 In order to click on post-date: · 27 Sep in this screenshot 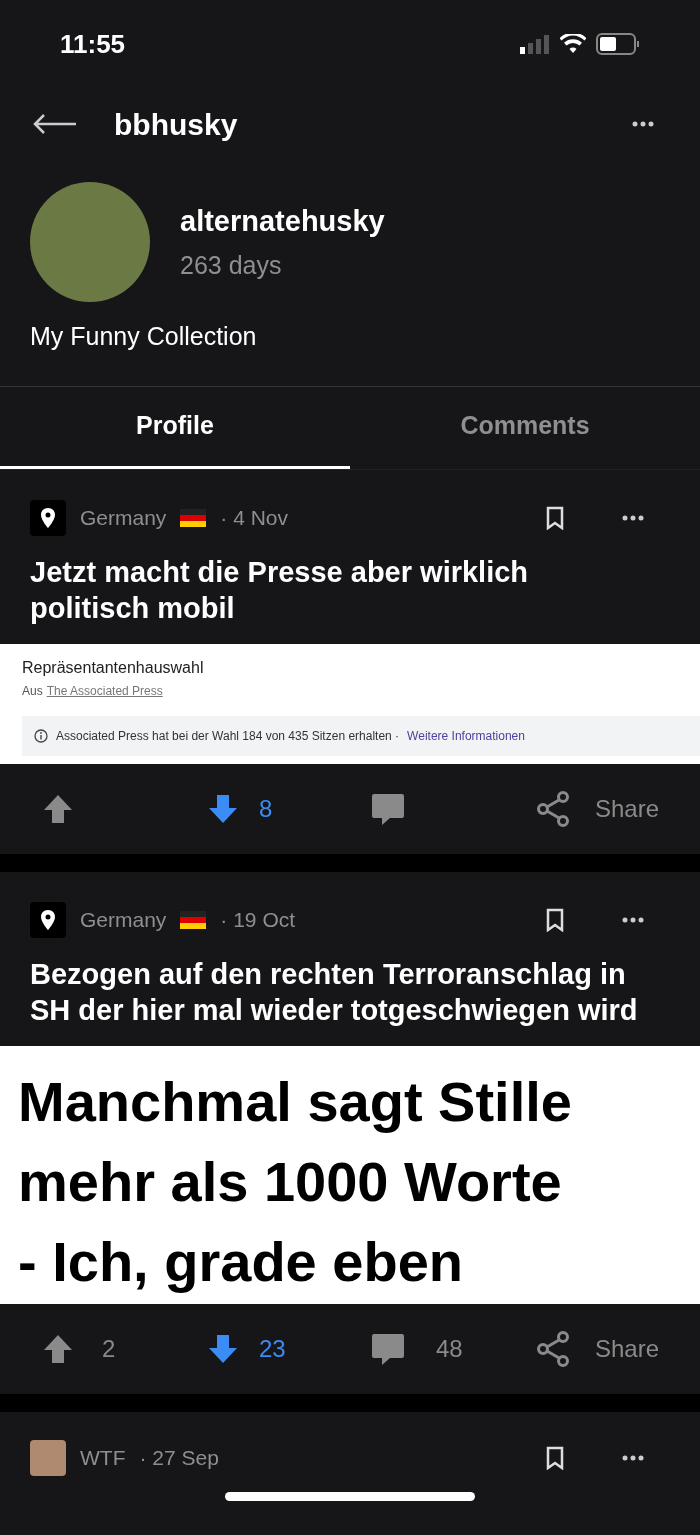, I will do `click(179, 1457)`.